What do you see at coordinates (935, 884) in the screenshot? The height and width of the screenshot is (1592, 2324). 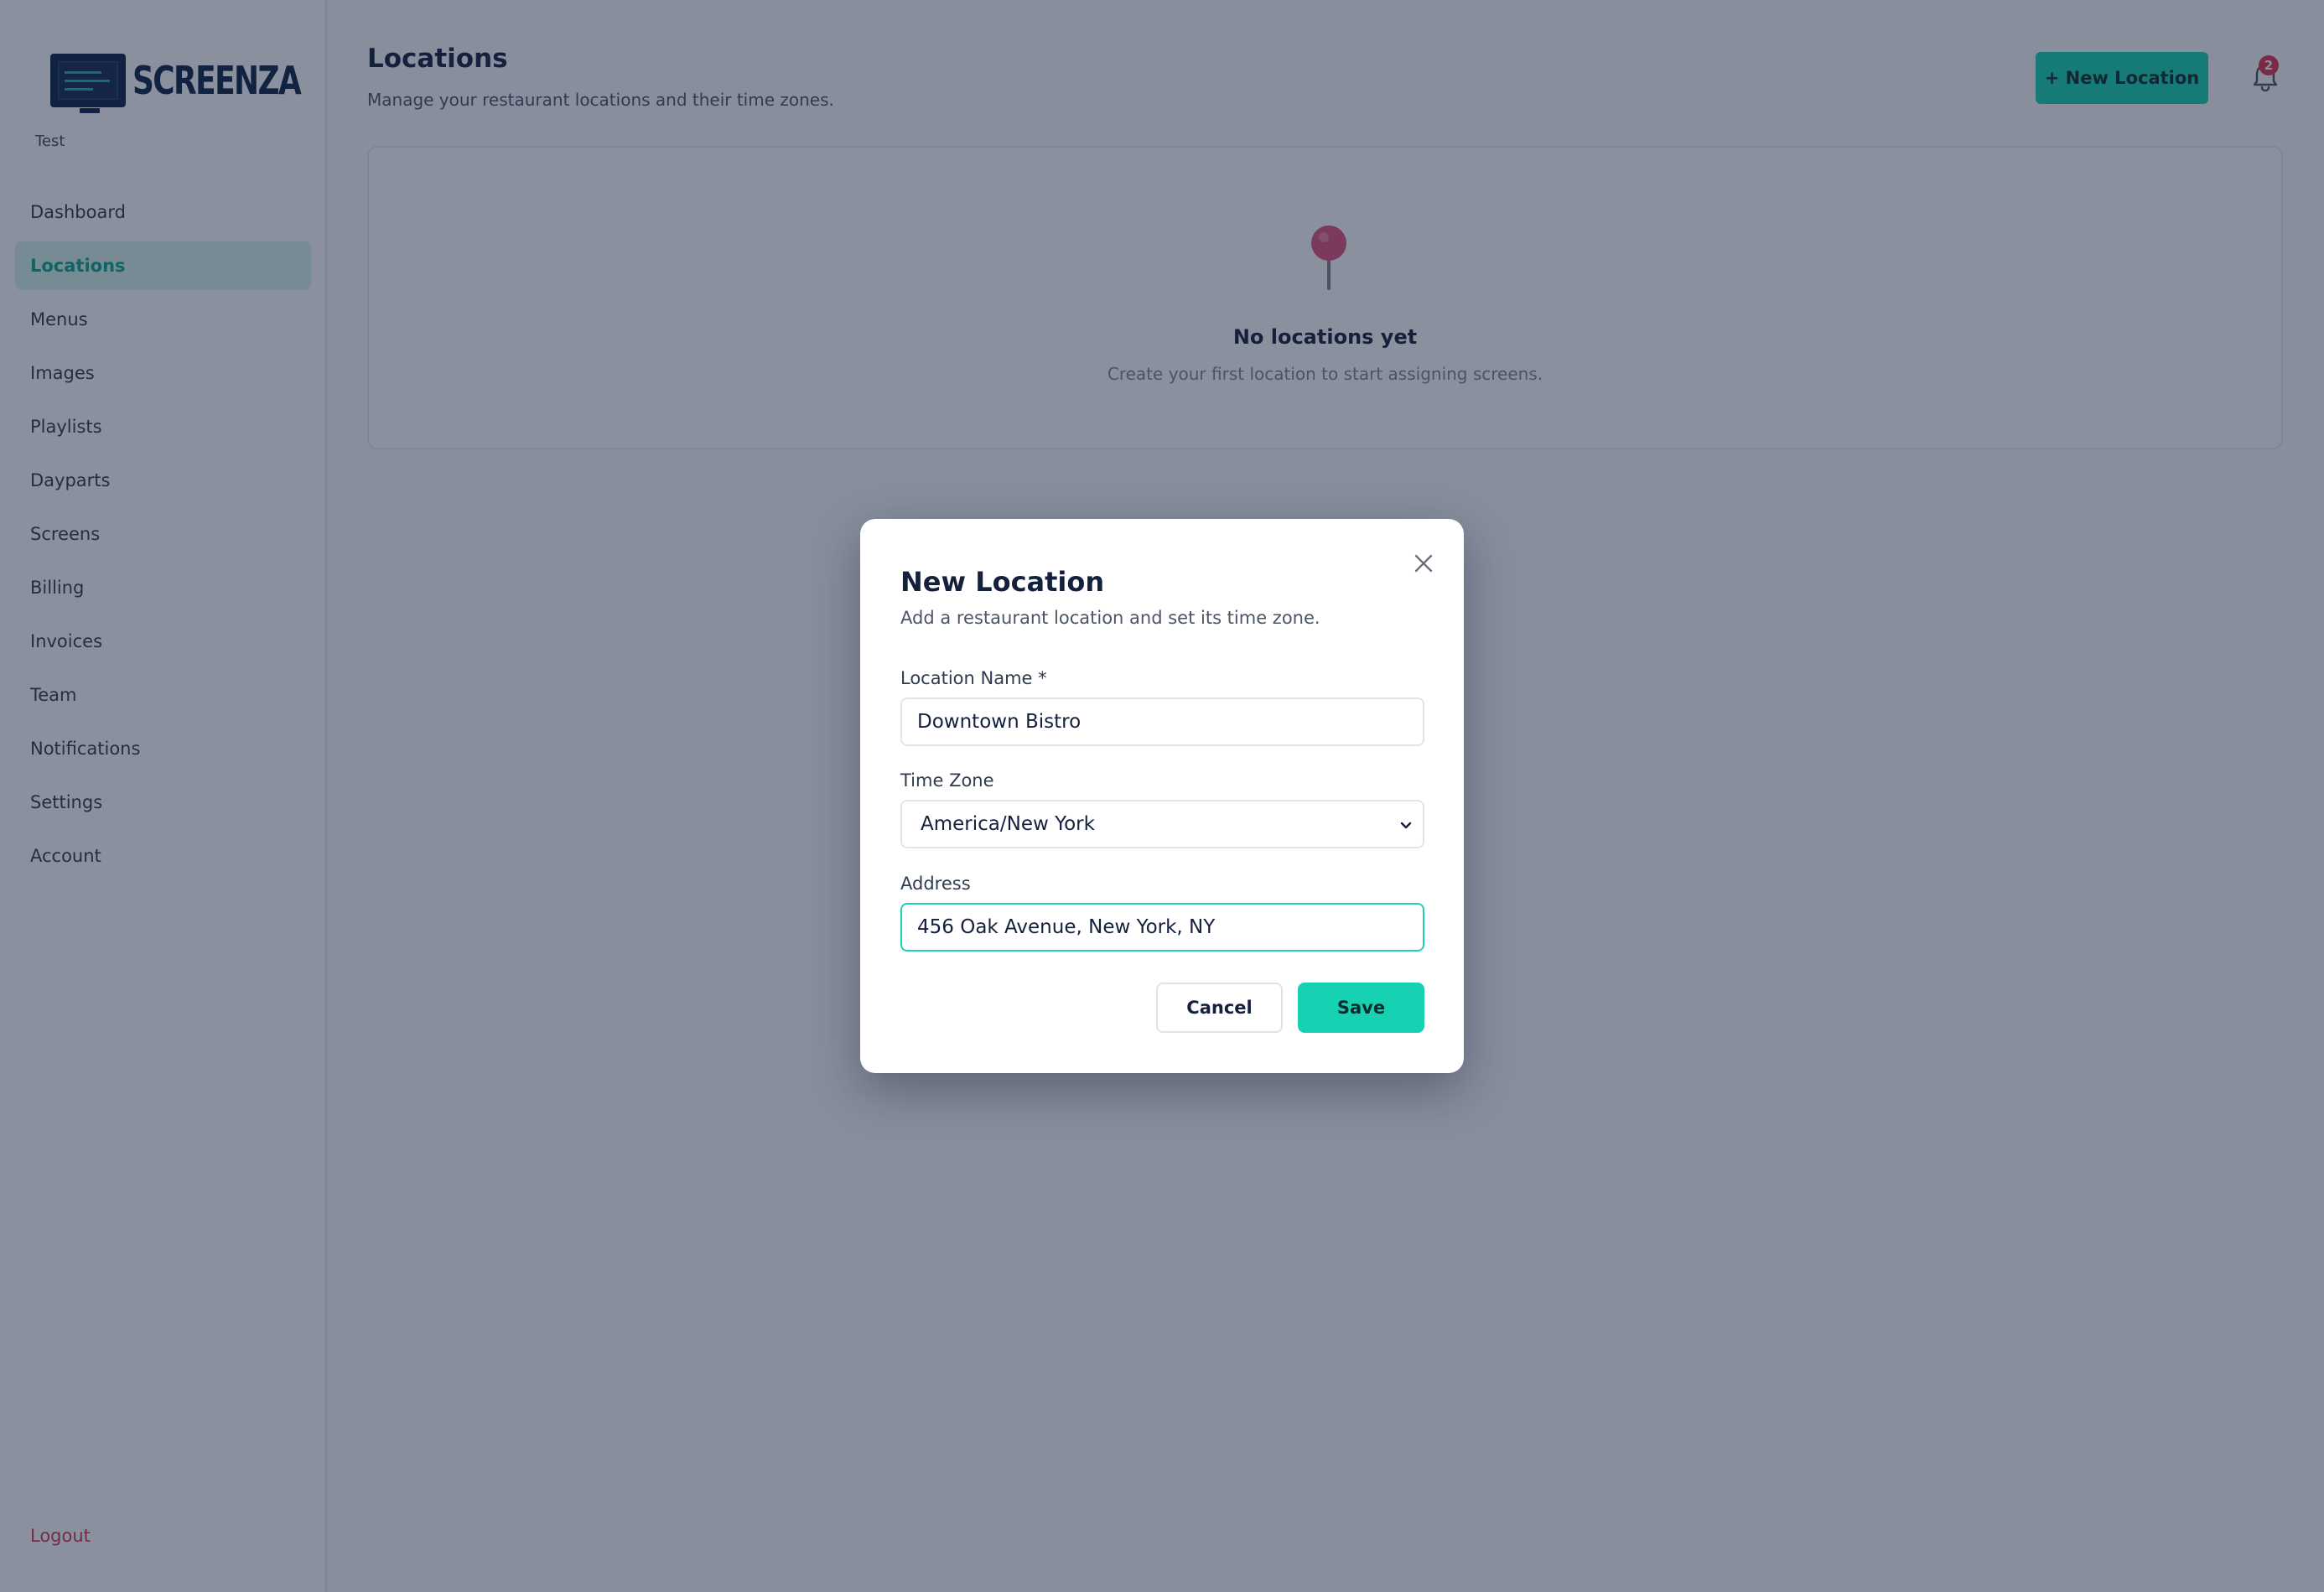 I see `address-label: Address` at bounding box center [935, 884].